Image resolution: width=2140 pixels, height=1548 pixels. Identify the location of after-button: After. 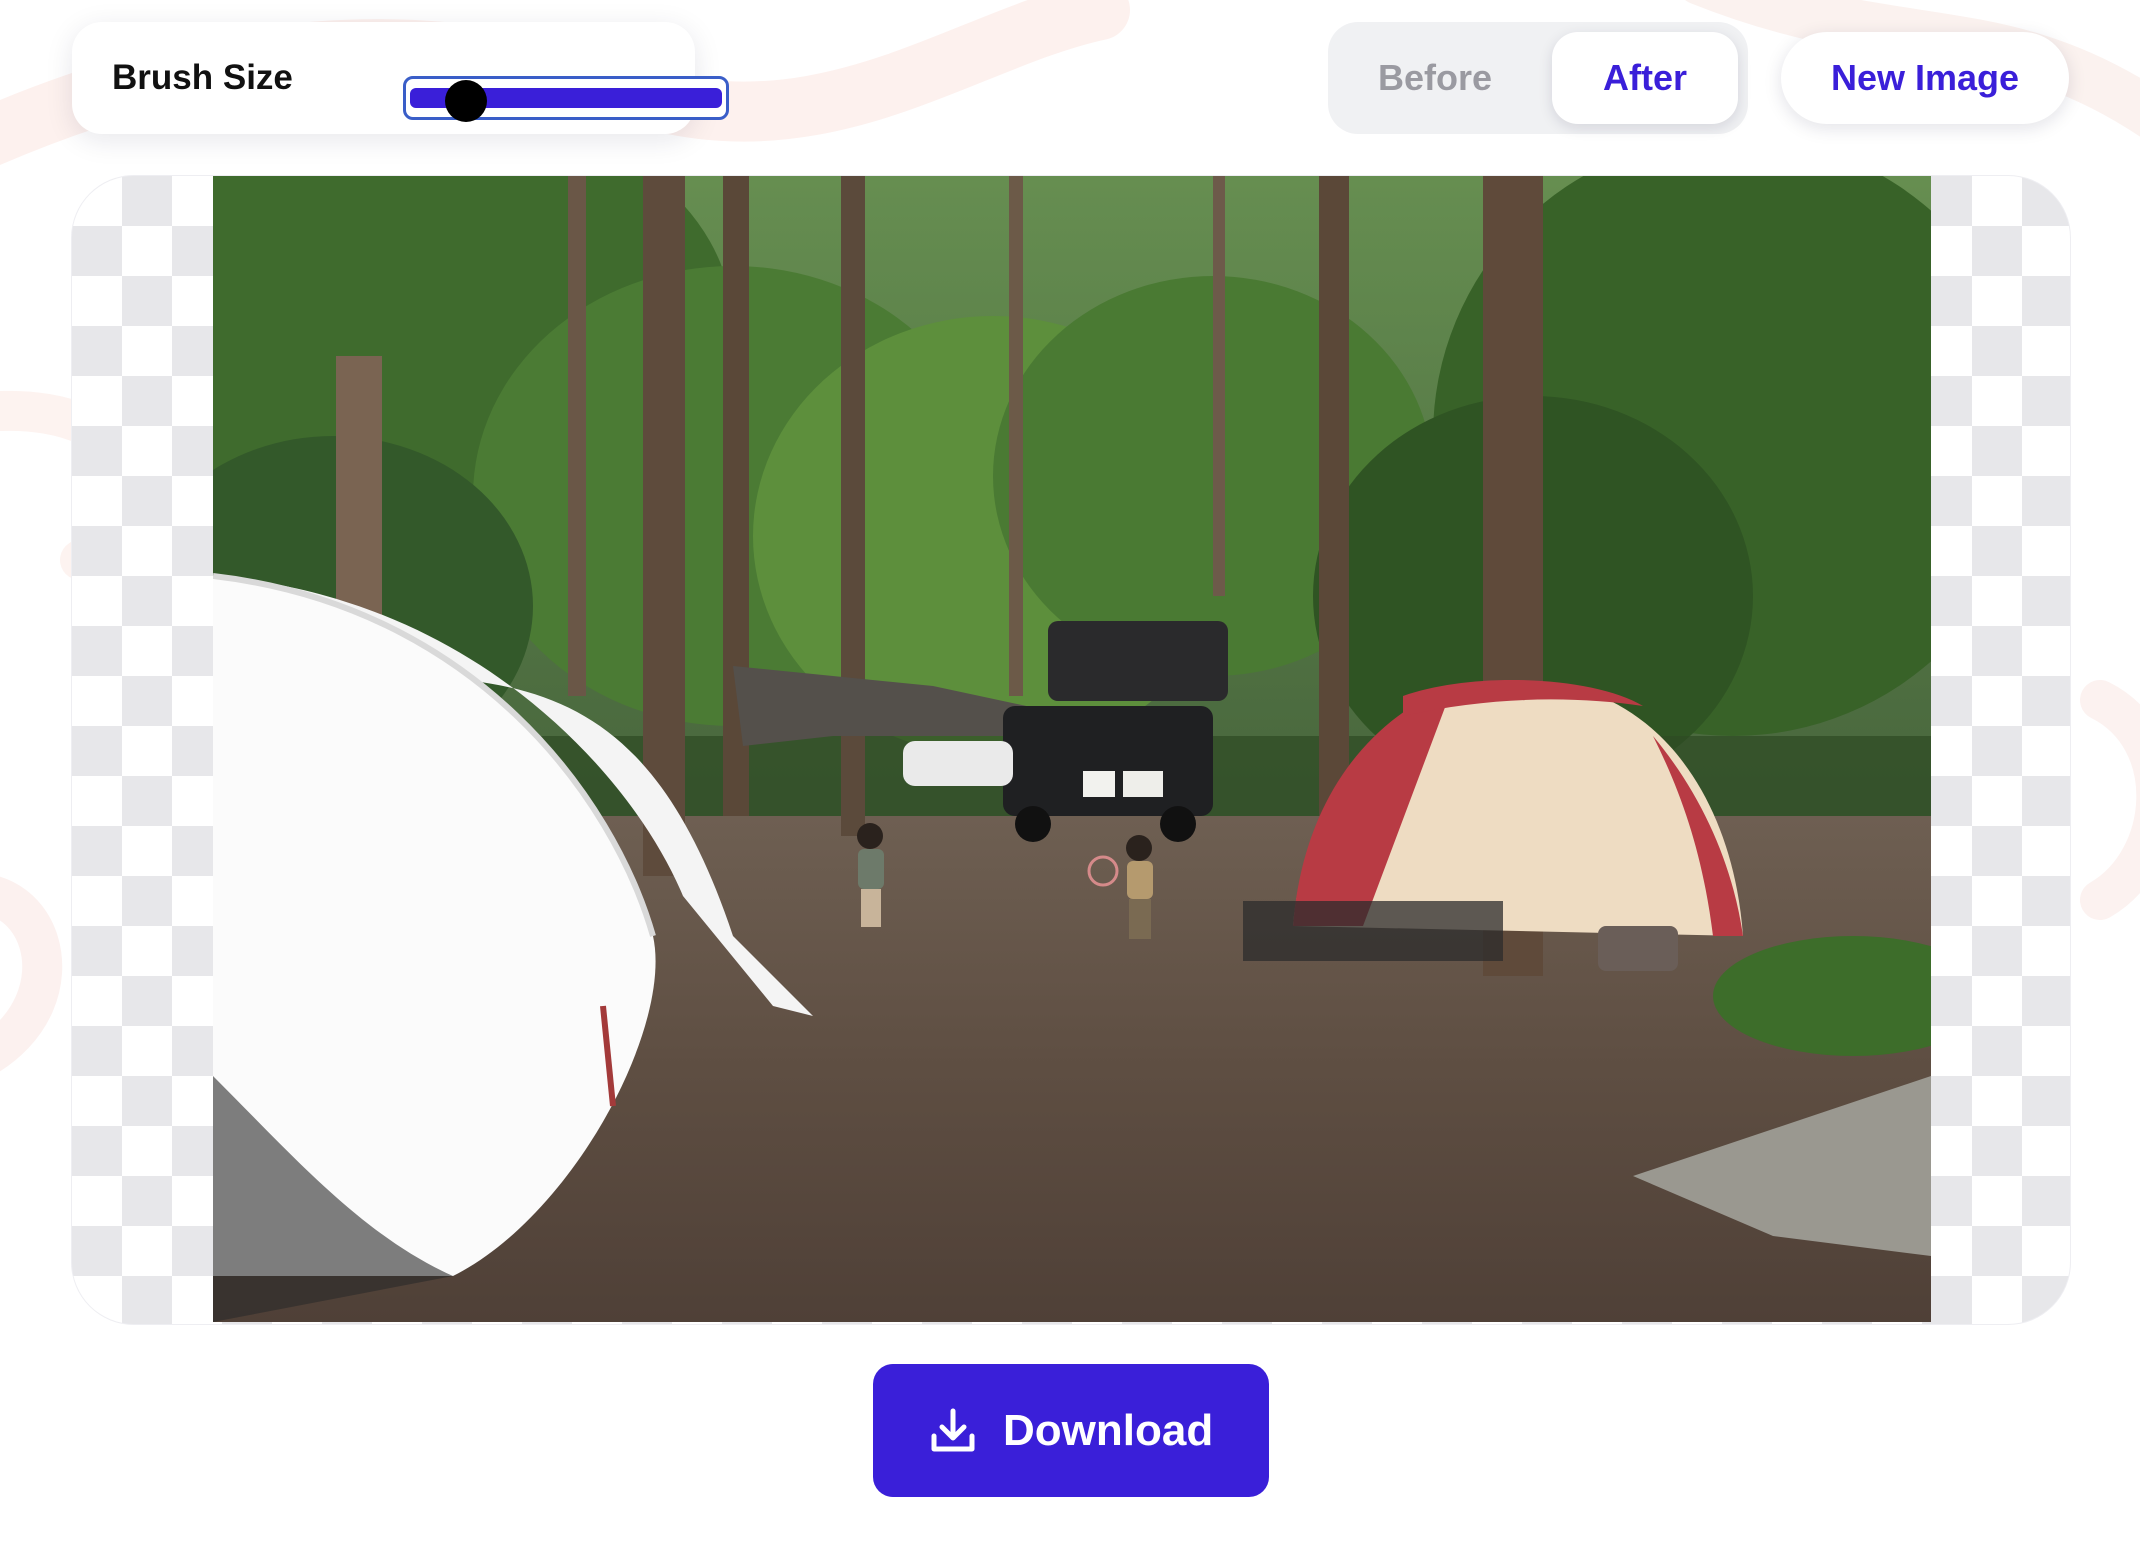
(1645, 78).